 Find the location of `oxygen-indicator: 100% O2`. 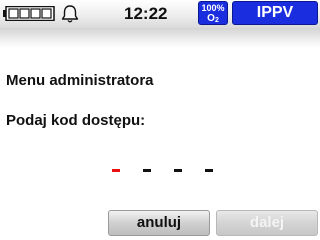

oxygen-indicator: 100% O2 is located at coordinates (213, 13).